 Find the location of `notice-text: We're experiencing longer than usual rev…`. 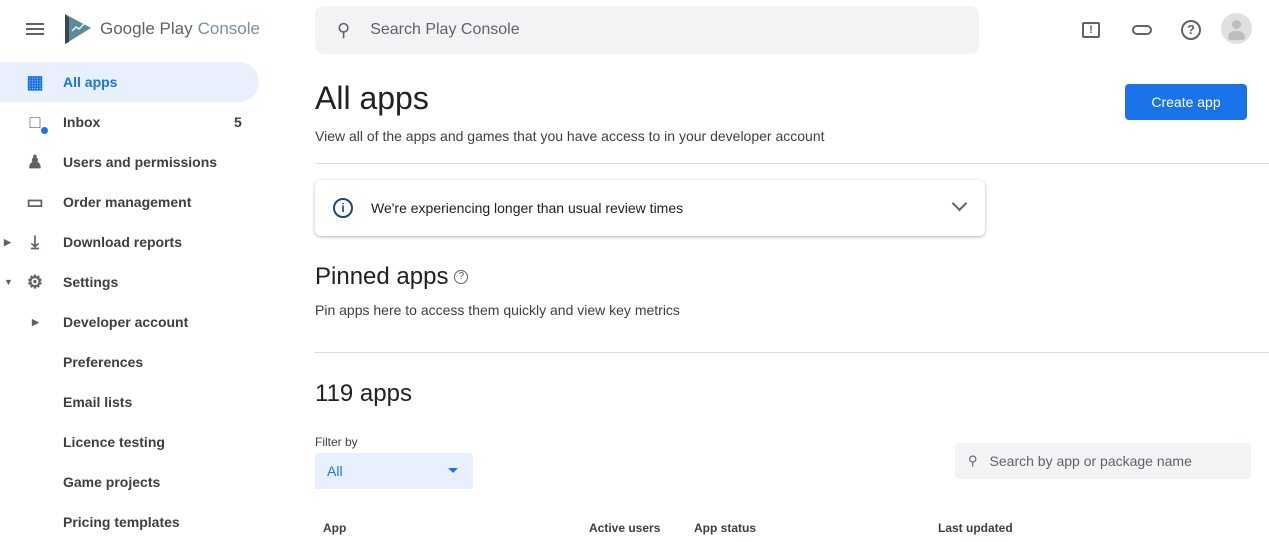

notice-text: We're experiencing longer than usual rev… is located at coordinates (527, 208).